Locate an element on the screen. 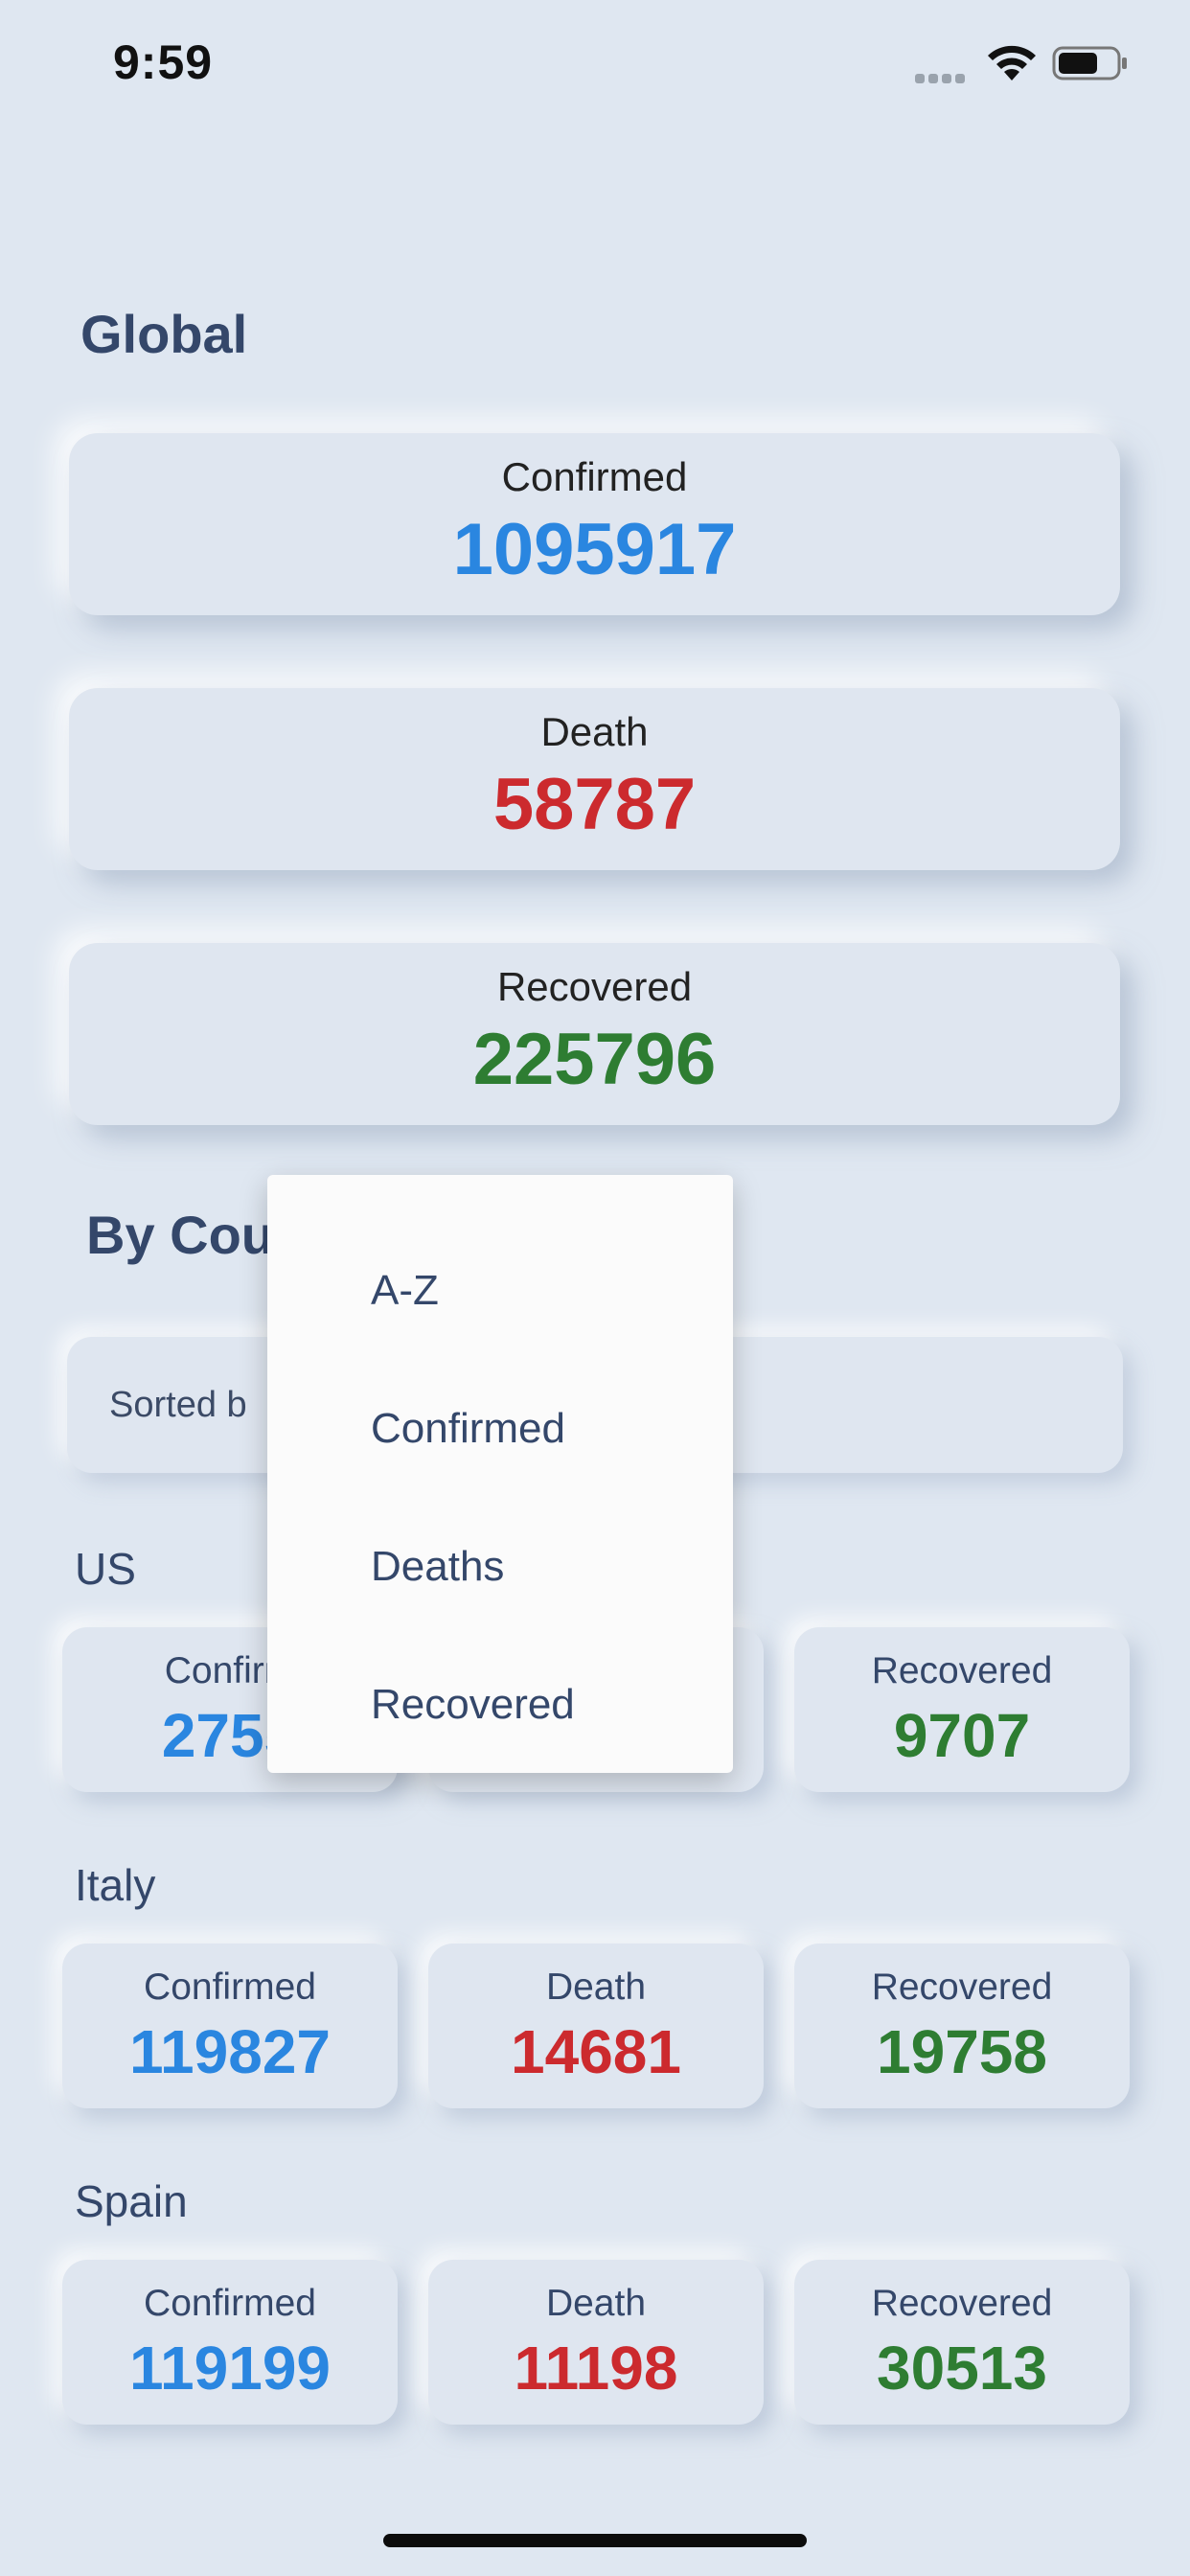 Image resolution: width=1190 pixels, height=2576 pixels. italy-recovered-value: 19758 is located at coordinates (962, 2051).